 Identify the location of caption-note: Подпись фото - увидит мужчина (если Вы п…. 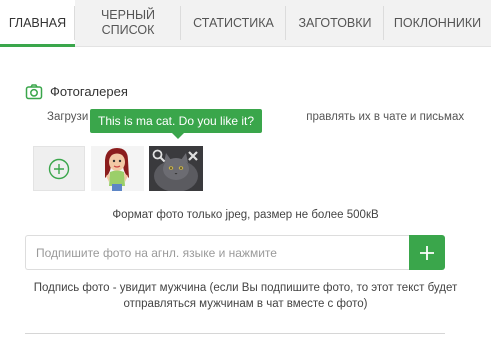
(245, 296).